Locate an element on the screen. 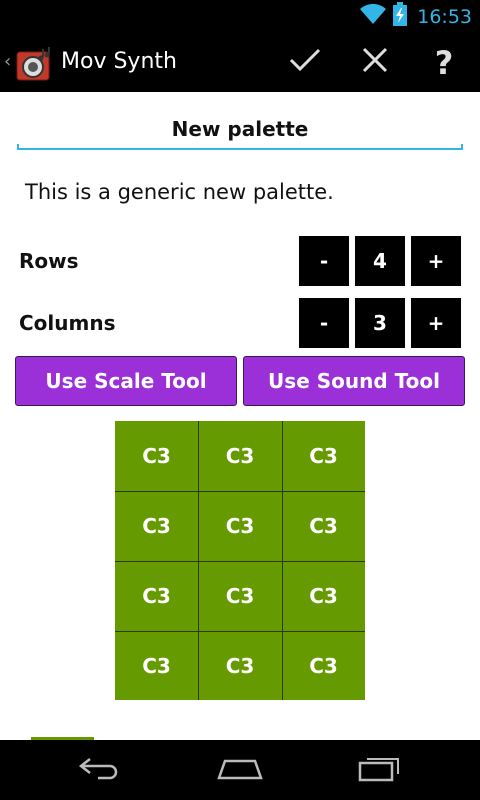 This screenshot has height=800, width=480. use-sound-tool-button: Use Sound Tool is located at coordinates (354, 381).